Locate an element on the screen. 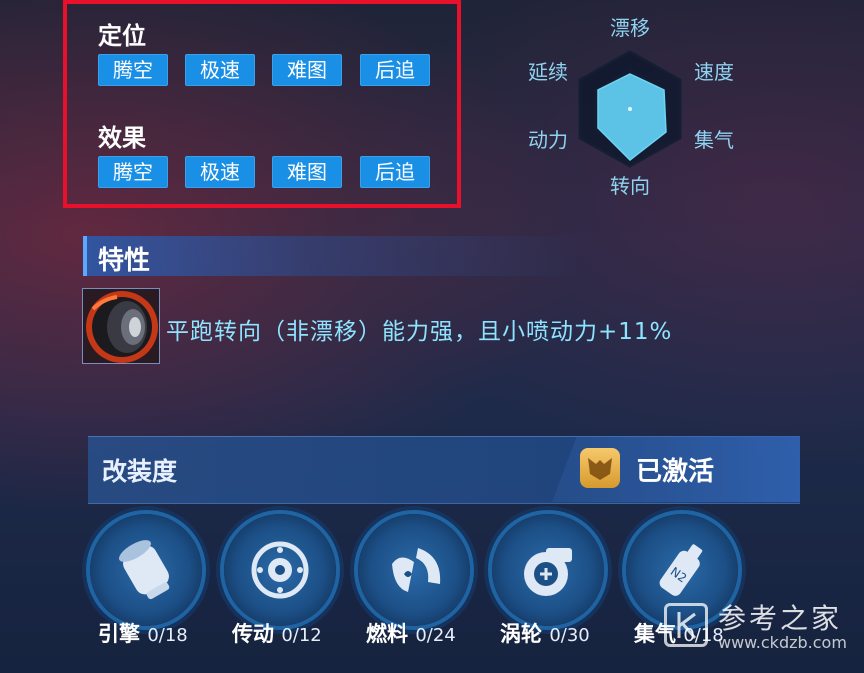 This screenshot has width=864, height=673. part-turbo is located at coordinates (548, 570).